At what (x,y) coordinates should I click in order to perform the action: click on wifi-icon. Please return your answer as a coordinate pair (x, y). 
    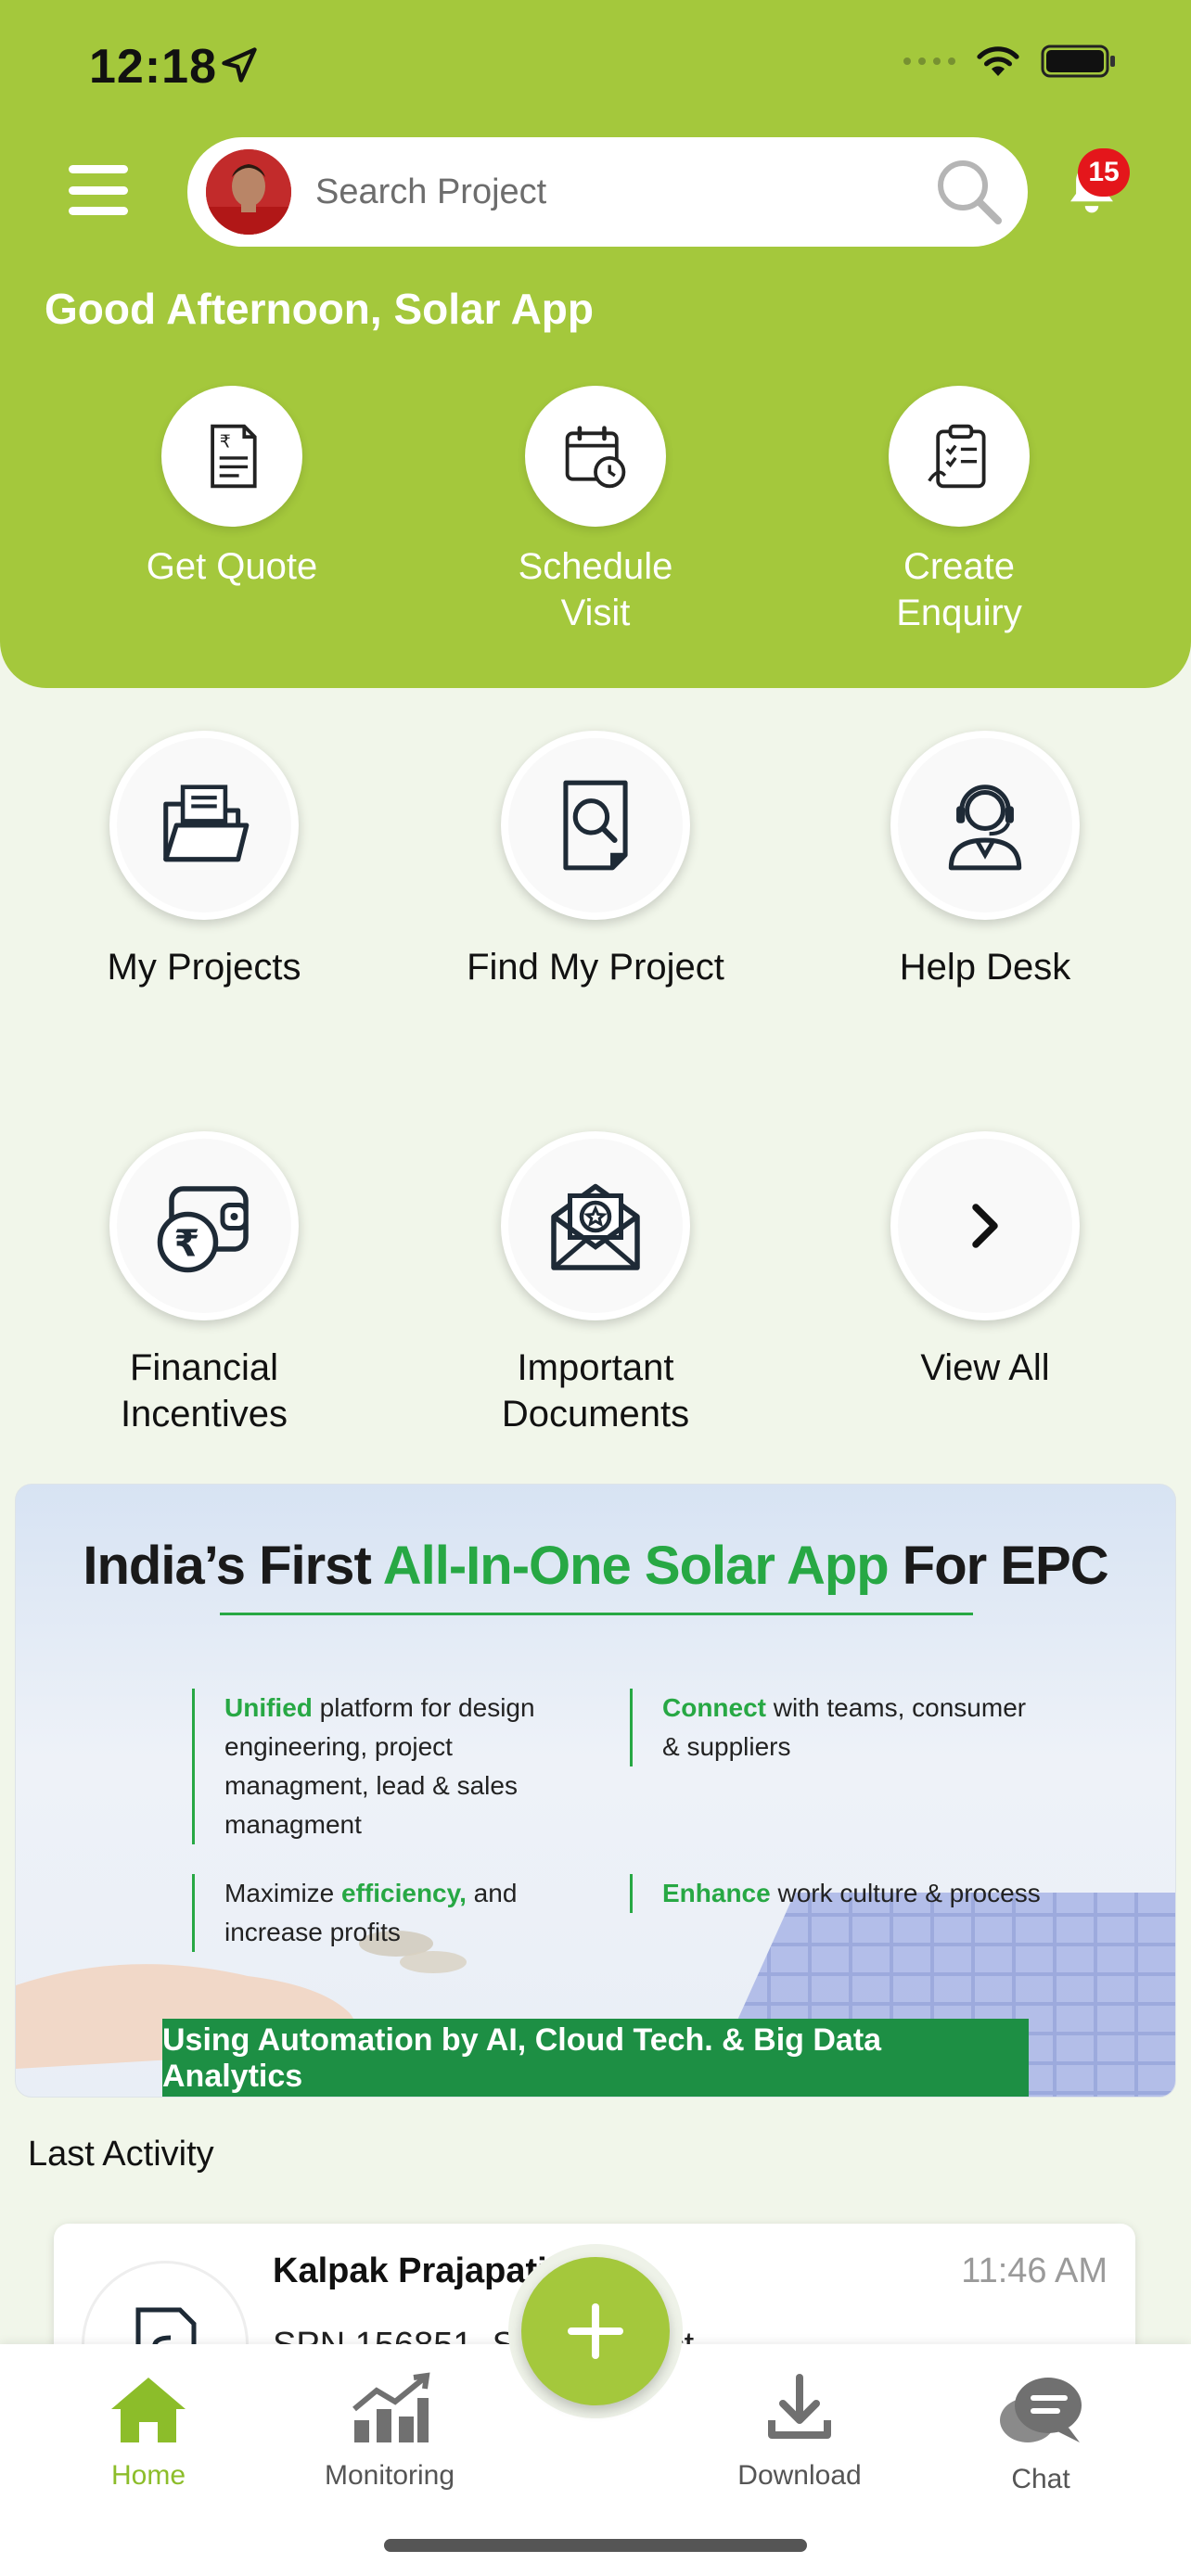
    Looking at the image, I should click on (998, 61).